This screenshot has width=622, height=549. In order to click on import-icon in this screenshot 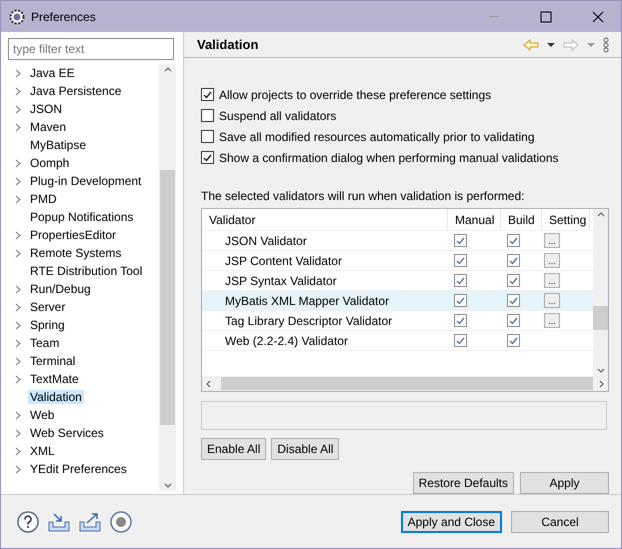, I will do `click(59, 522)`.